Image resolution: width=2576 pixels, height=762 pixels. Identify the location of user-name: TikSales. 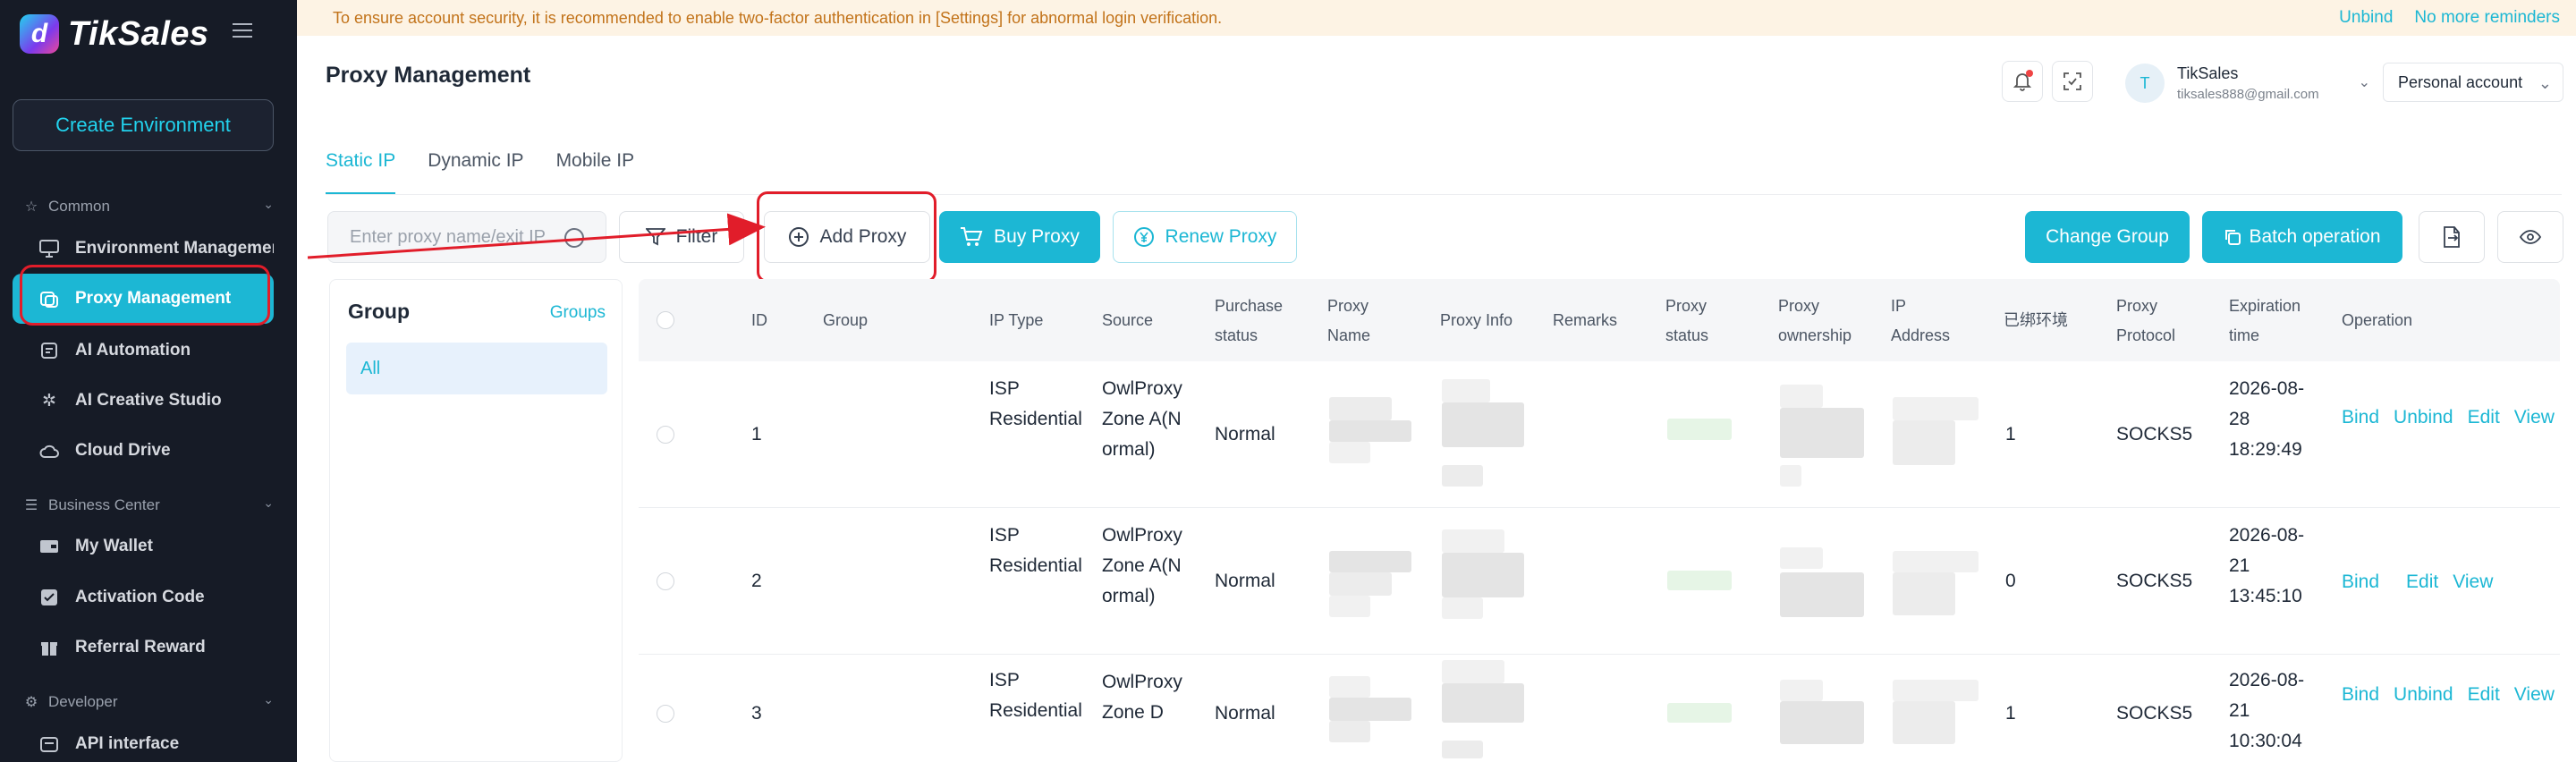
(2208, 73).